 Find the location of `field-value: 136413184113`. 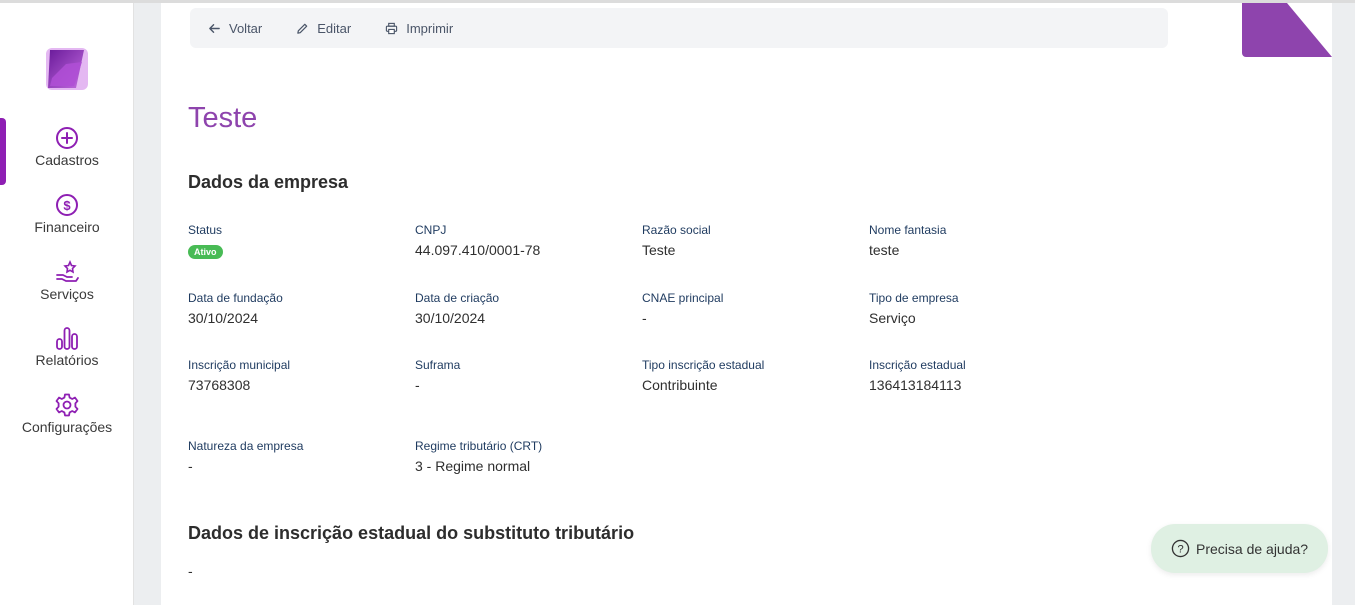

field-value: 136413184113 is located at coordinates (915, 385).